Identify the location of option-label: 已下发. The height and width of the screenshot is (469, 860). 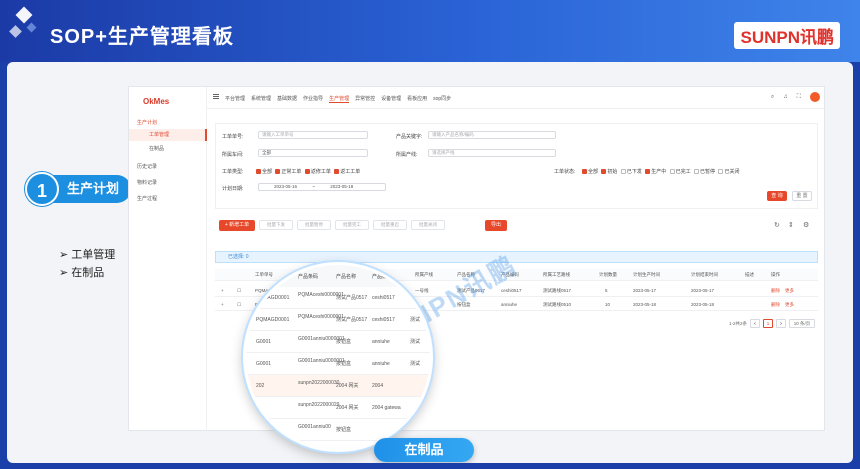
(634, 172).